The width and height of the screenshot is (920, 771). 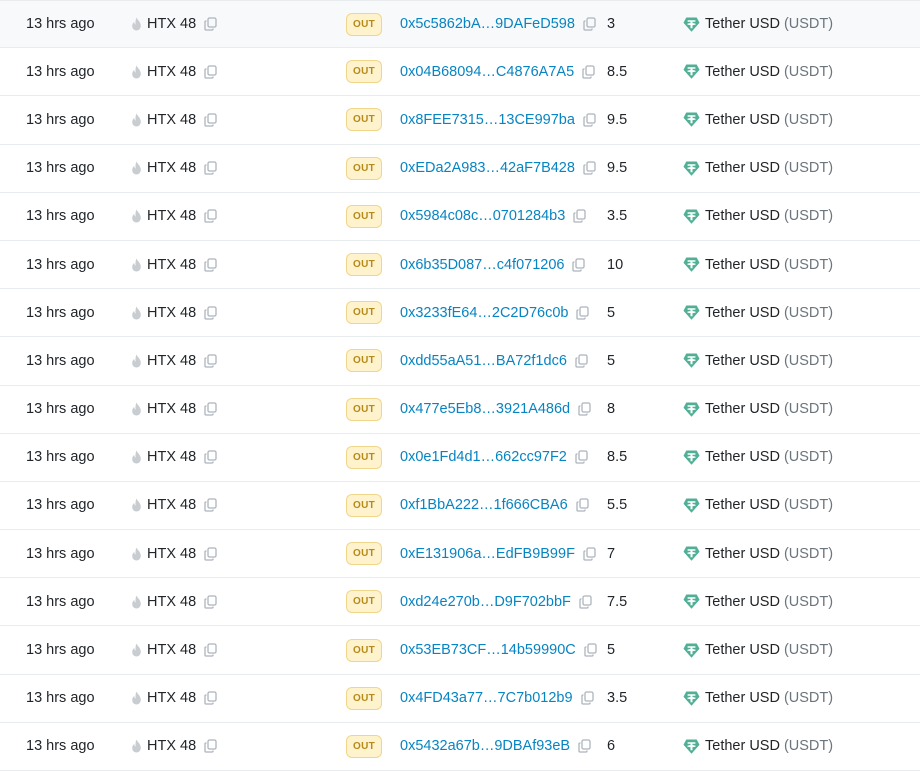 What do you see at coordinates (617, 168) in the screenshot?
I see `quantity-text: 9.5` at bounding box center [617, 168].